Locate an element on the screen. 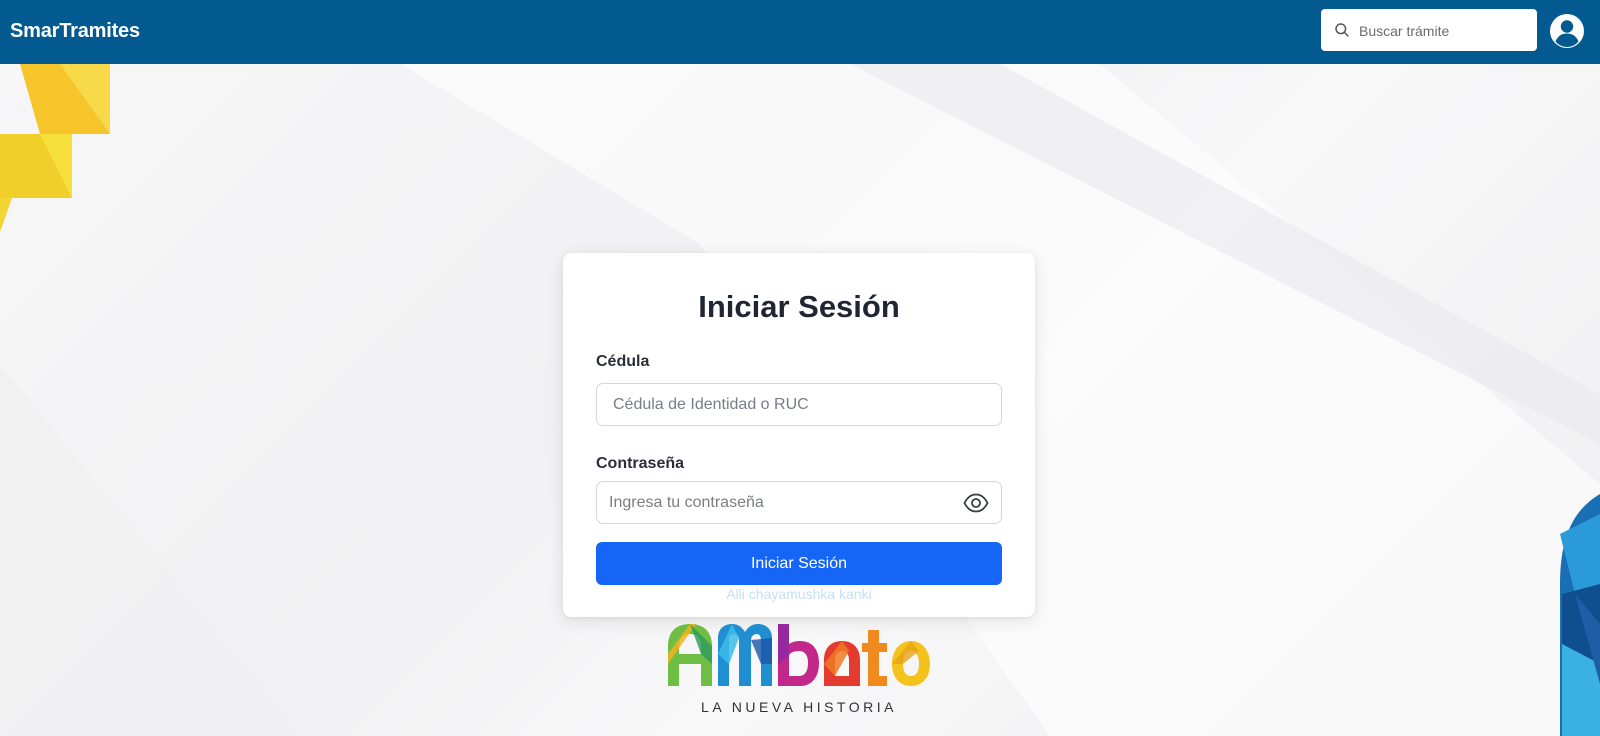 This screenshot has width=1600, height=736. user-circle-icon is located at coordinates (1567, 31).